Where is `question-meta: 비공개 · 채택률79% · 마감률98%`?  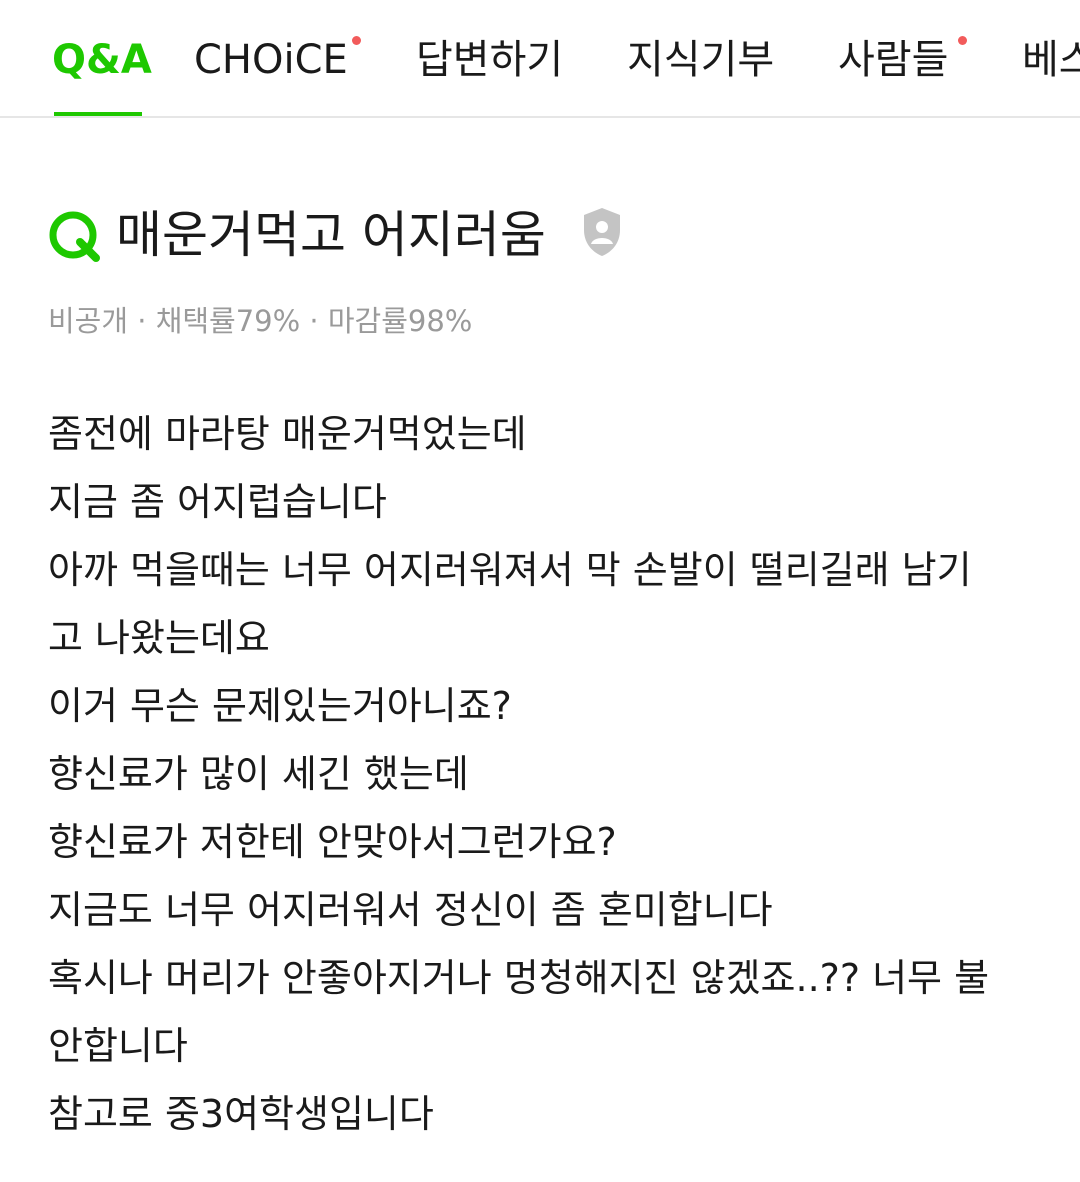 question-meta: 비공개 · 채택률79% · 마감률98% is located at coordinates (260, 321).